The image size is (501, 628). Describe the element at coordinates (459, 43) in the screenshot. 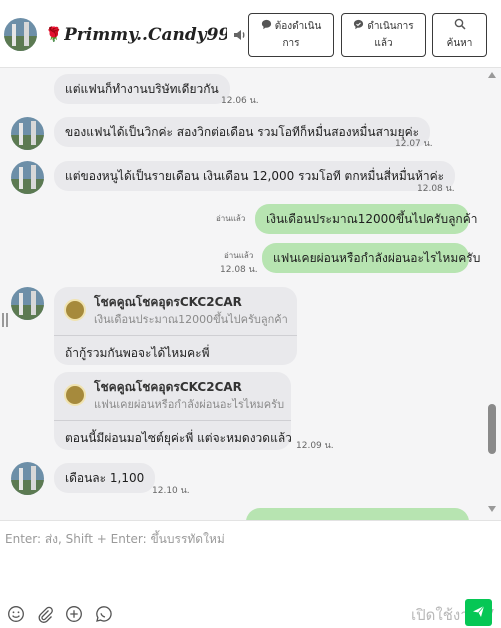

I see `search-label: ค้นหา` at that location.